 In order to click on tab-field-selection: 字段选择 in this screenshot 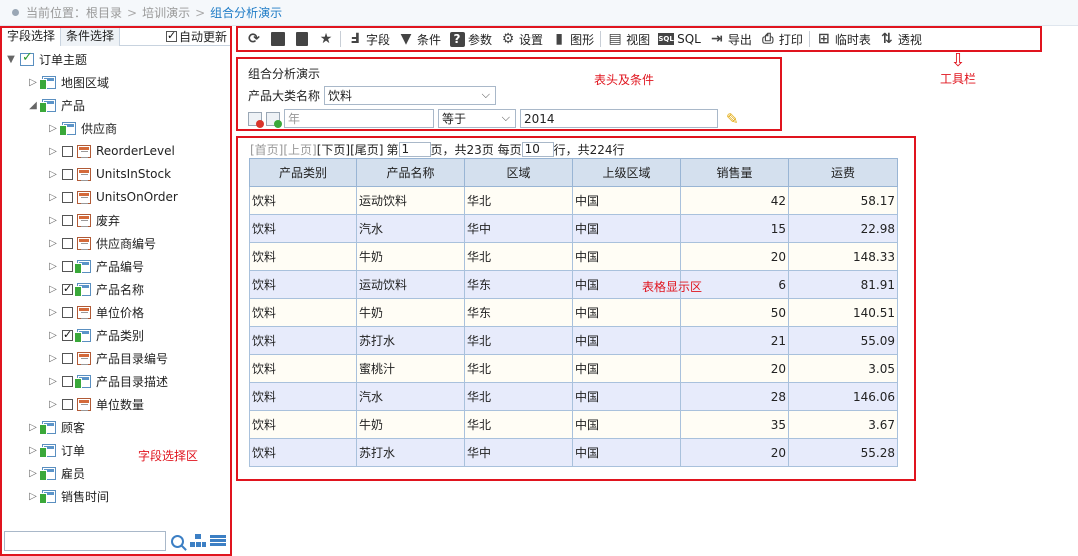, I will do `click(32, 36)`.